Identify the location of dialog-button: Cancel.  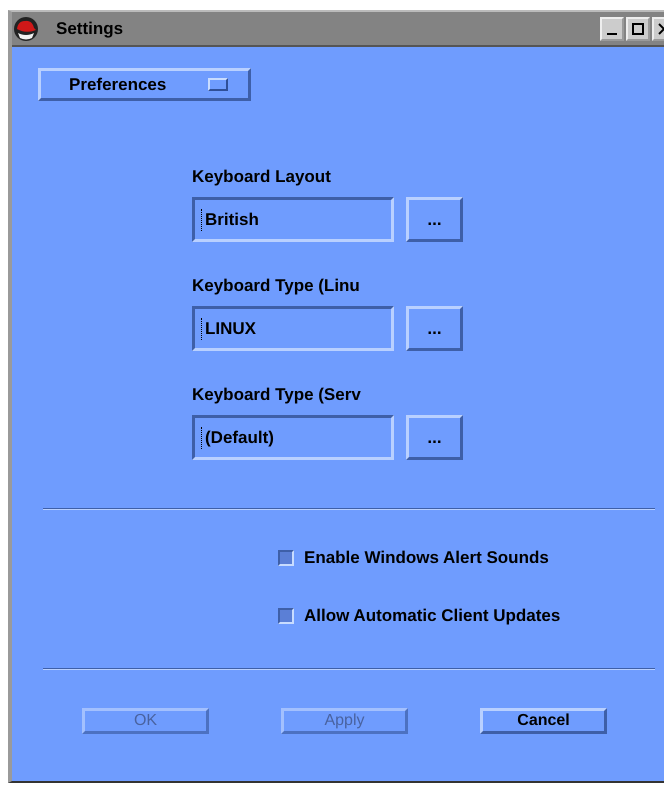
(543, 721).